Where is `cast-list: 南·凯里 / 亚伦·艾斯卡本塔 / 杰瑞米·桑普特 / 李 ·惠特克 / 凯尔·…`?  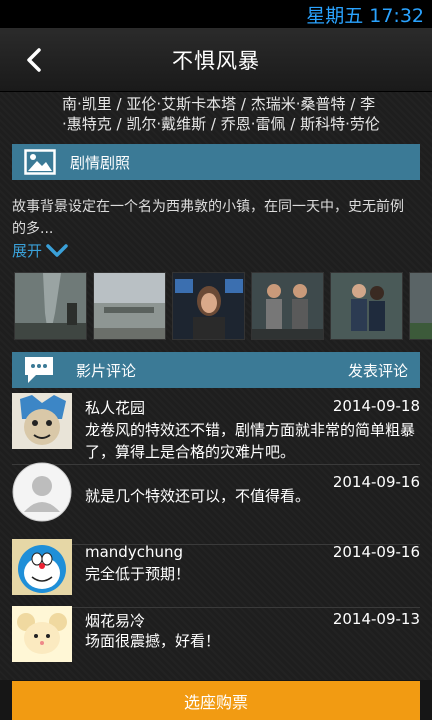
cast-list: 南·凯里 / 亚伦·艾斯卡本塔 / 杰瑞米·桑普特 / 李 ·惠特克 / 凯尔·… is located at coordinates (240, 114).